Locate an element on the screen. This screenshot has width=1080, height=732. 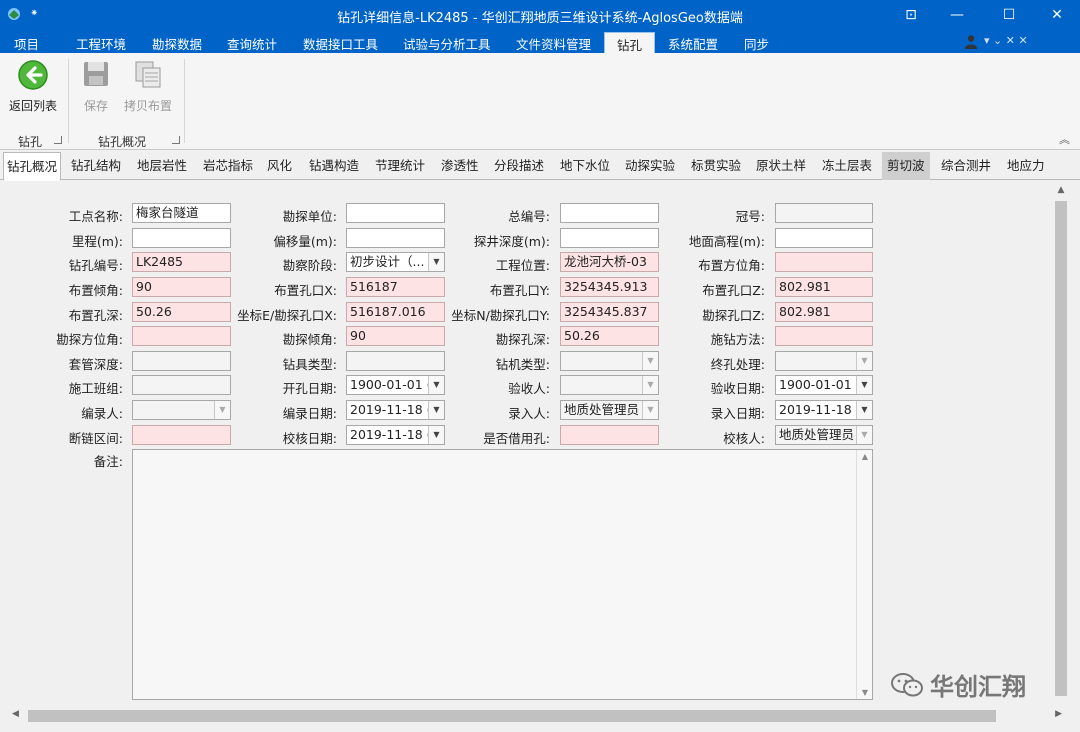
layout-y-field: 3254345.913 is located at coordinates (609, 287).